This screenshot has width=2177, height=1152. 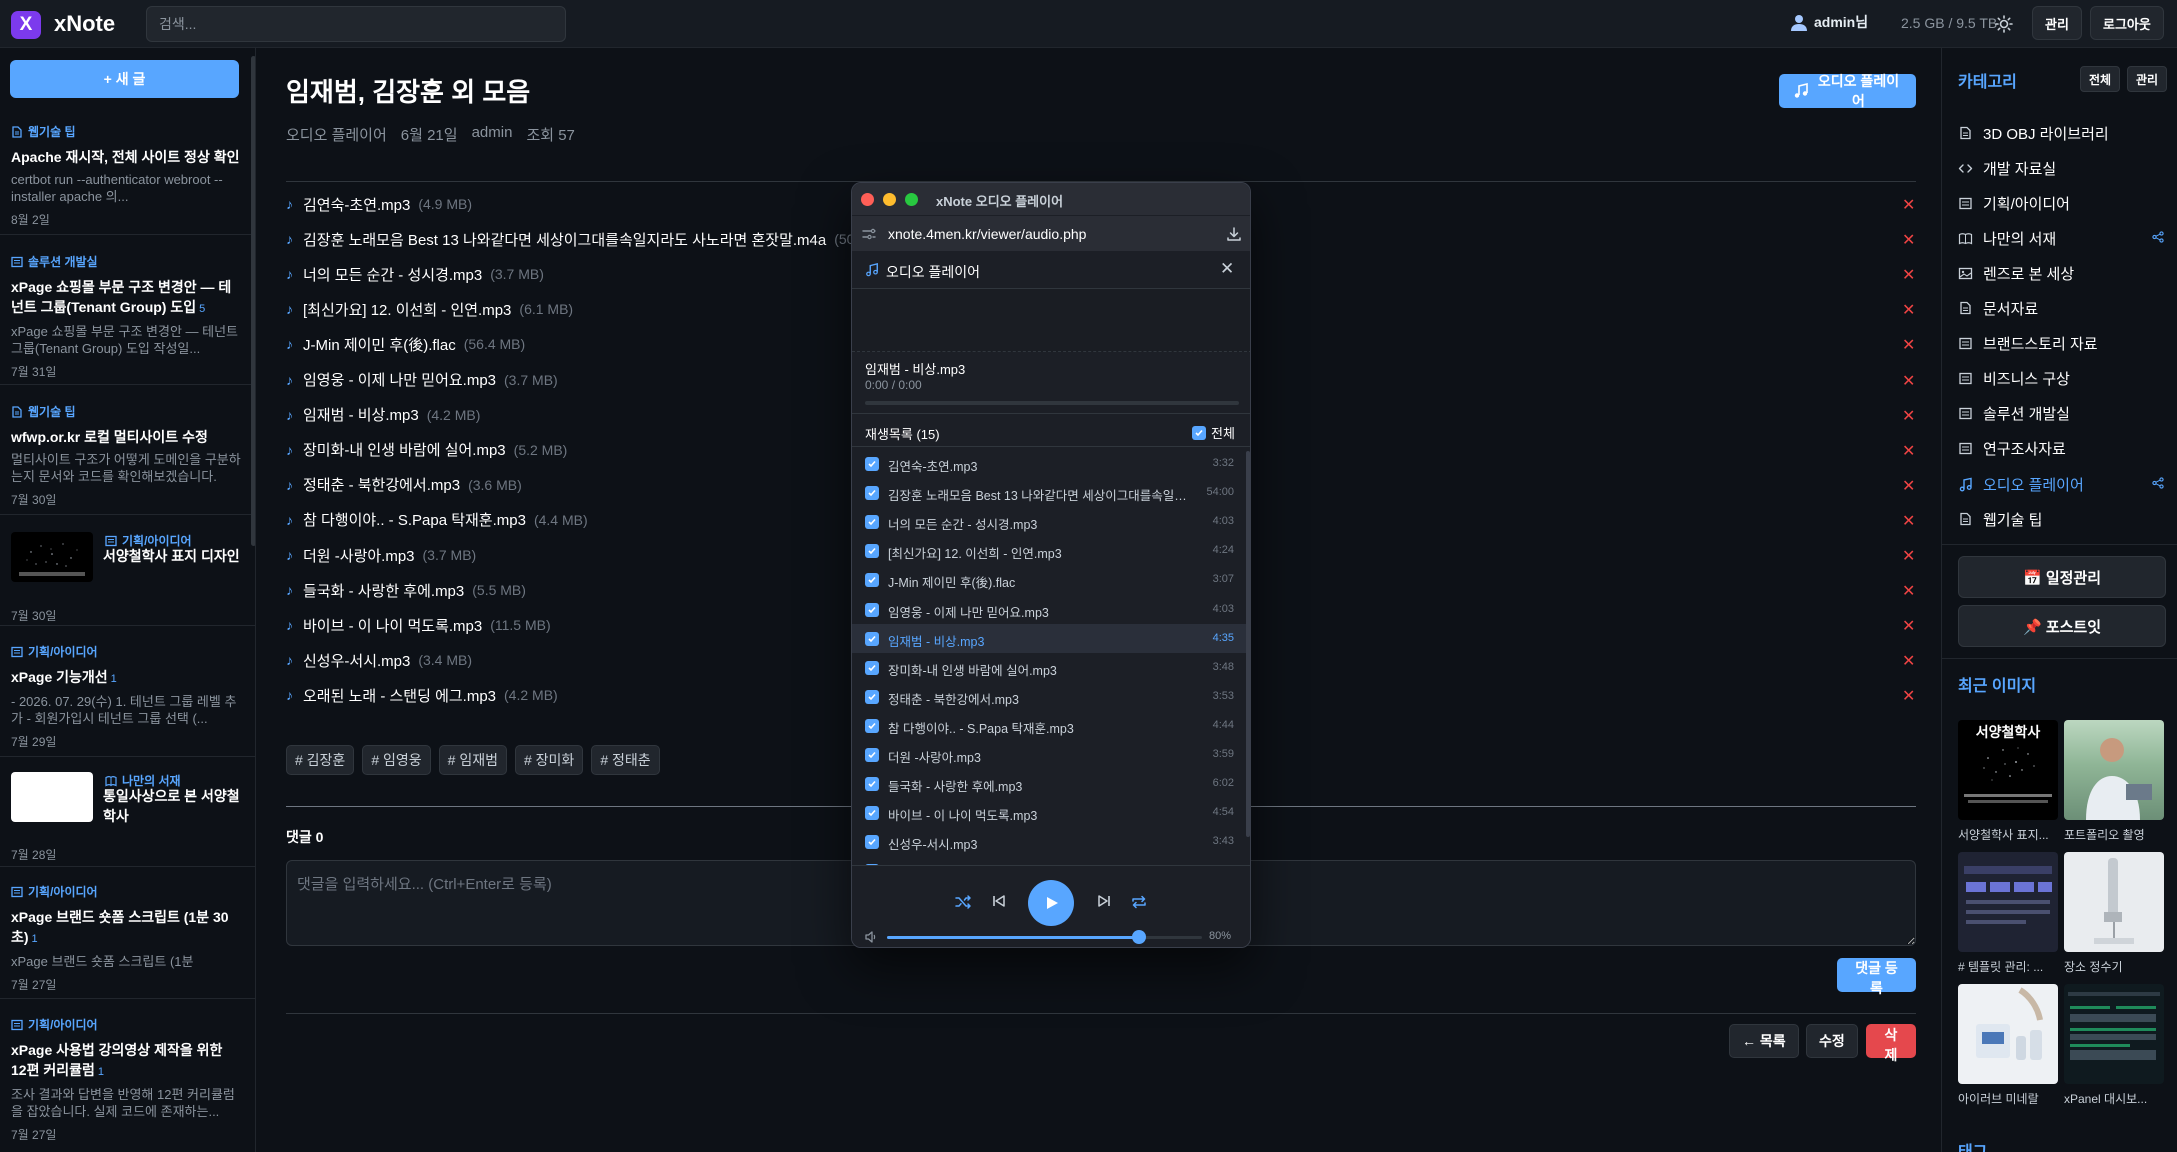 I want to click on playlist-item: [최신가요] 12. 이선희 - 인연.mp3 4:24, so click(x=1049, y=550).